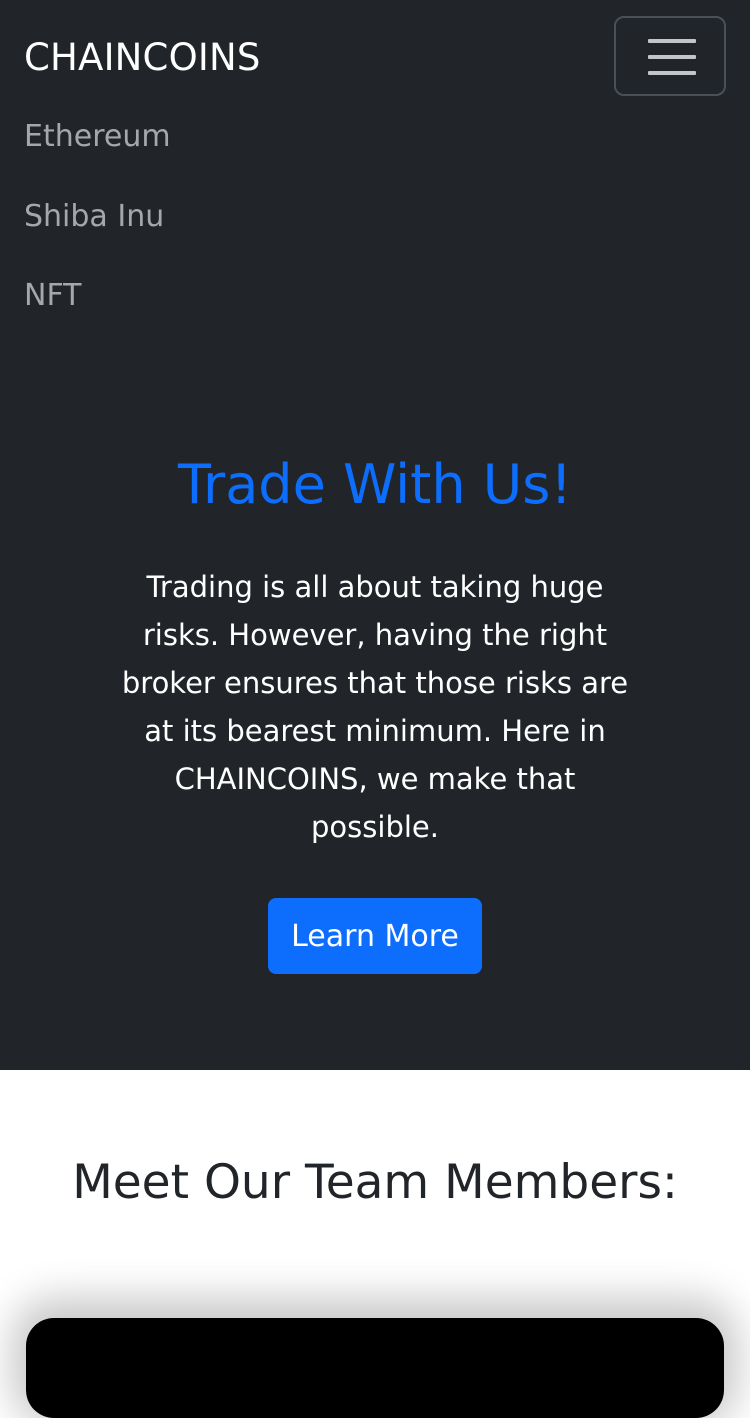 Image resolution: width=750 pixels, height=1418 pixels. What do you see at coordinates (142, 58) in the screenshot?
I see `navbar-brand: CHAINCOINS` at bounding box center [142, 58].